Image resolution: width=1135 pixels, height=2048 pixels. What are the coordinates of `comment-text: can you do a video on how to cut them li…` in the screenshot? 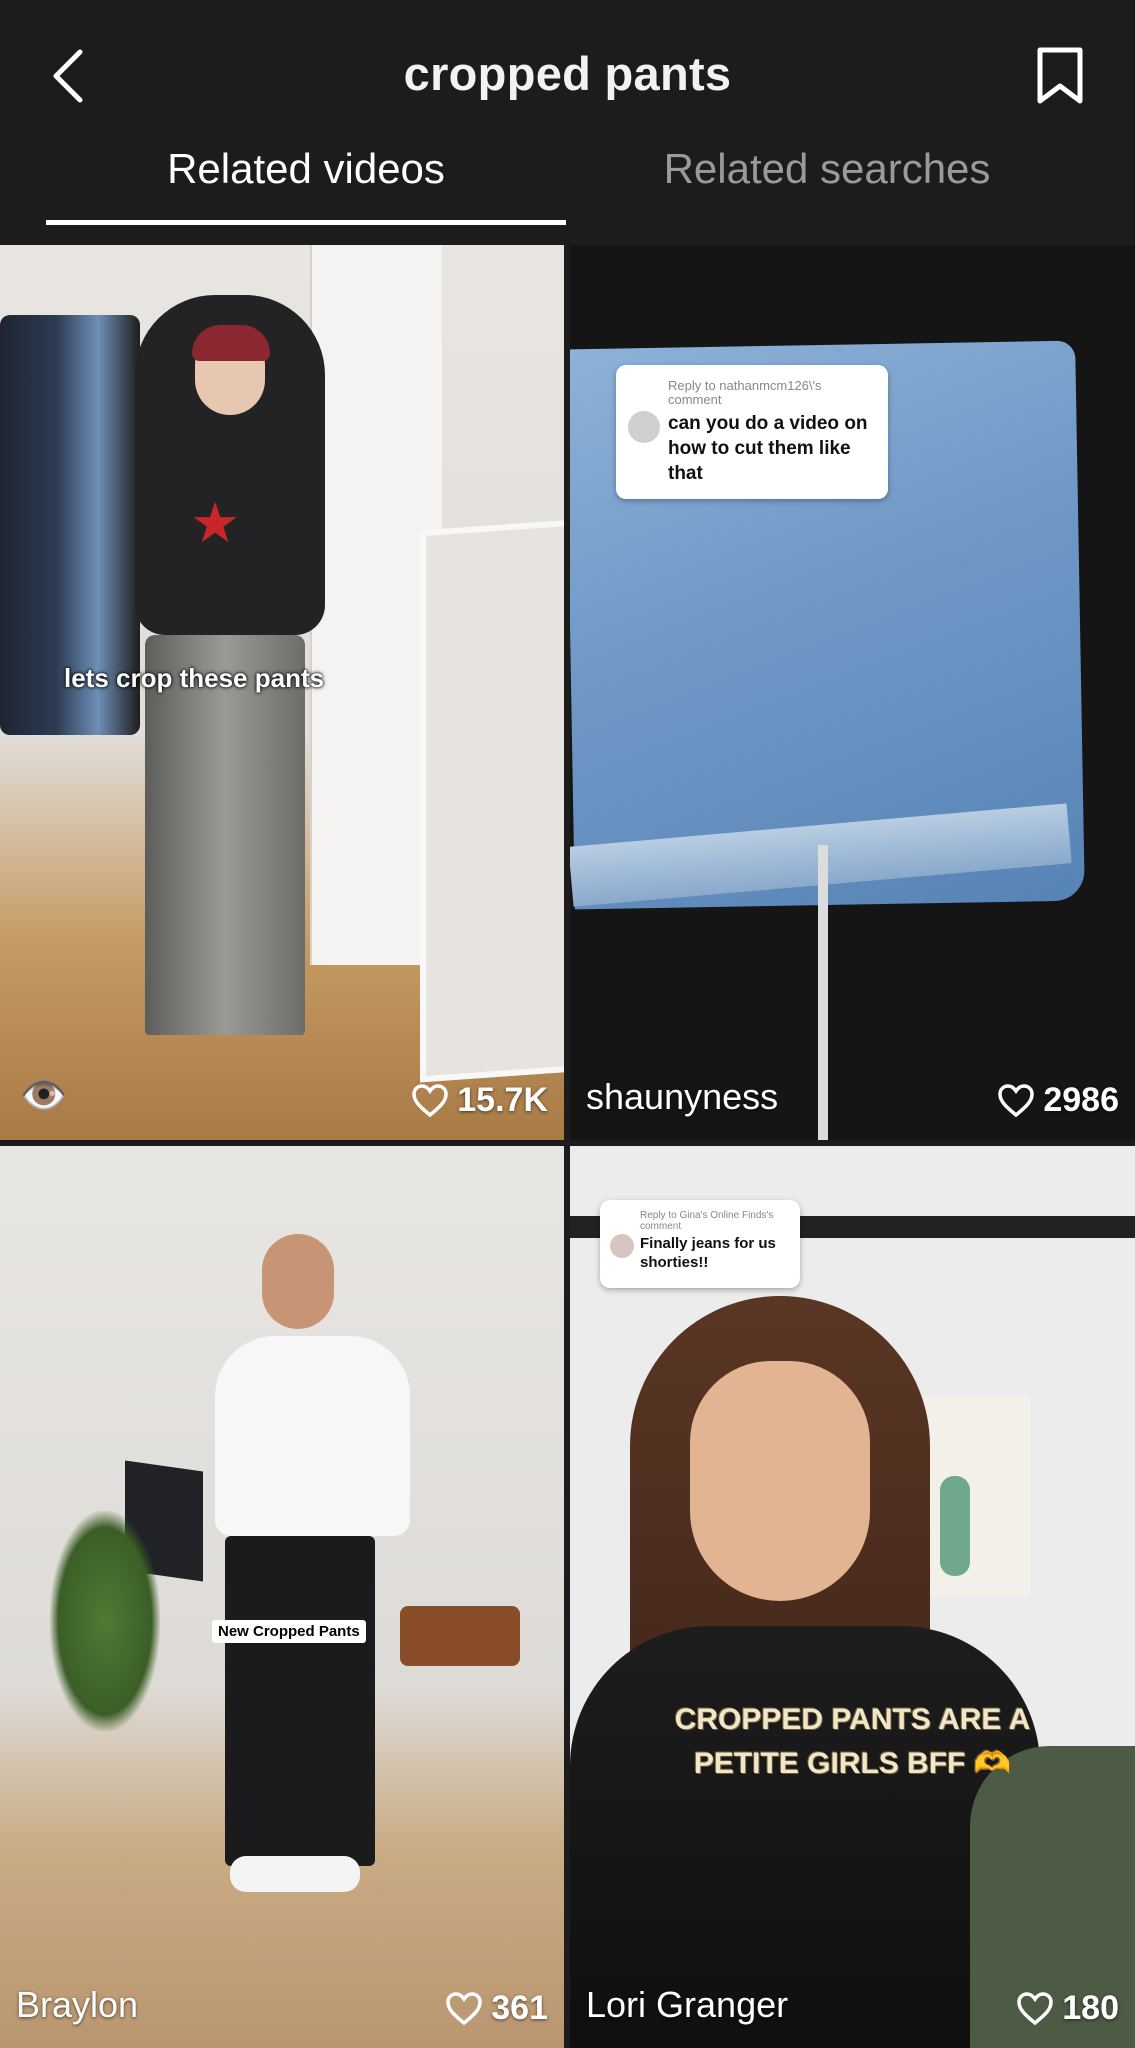 It's located at (768, 448).